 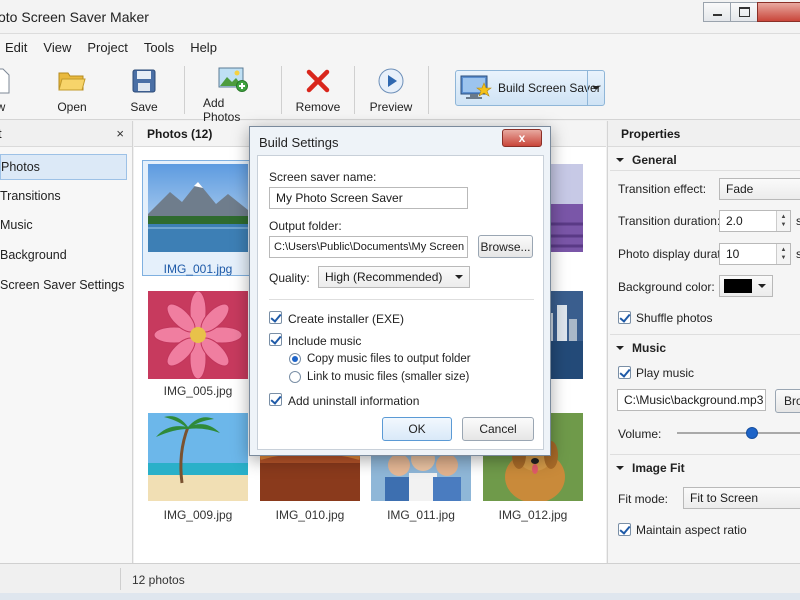 What do you see at coordinates (33, 255) in the screenshot?
I see `nav-item-label: Background` at bounding box center [33, 255].